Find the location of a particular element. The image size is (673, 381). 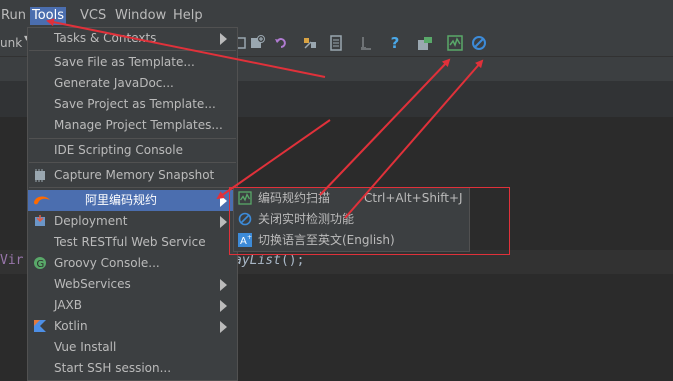

arrow-to-tools-menu is located at coordinates (186, 48).